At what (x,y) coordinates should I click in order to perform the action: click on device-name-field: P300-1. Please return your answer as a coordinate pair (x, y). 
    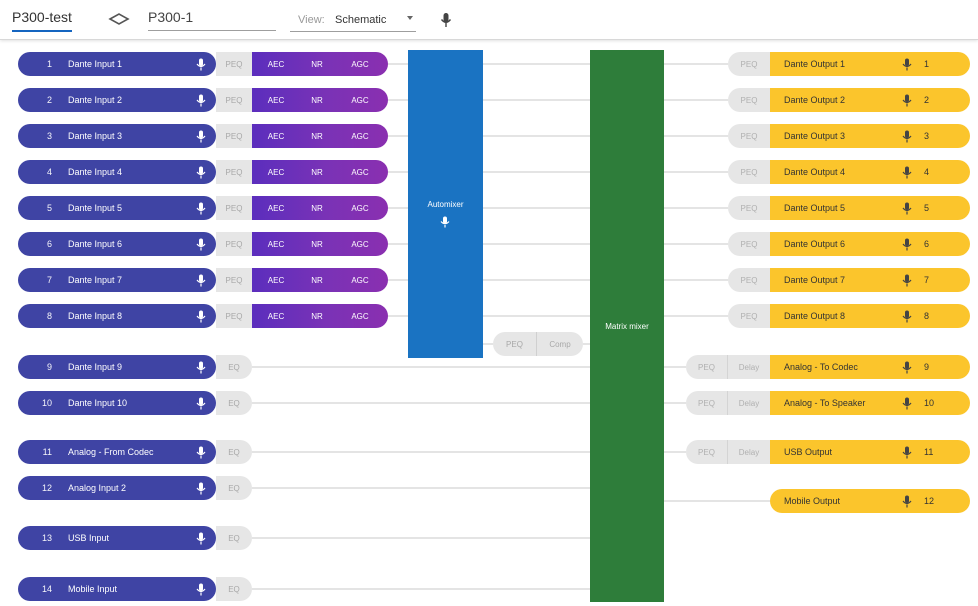
    Looking at the image, I should click on (212, 20).